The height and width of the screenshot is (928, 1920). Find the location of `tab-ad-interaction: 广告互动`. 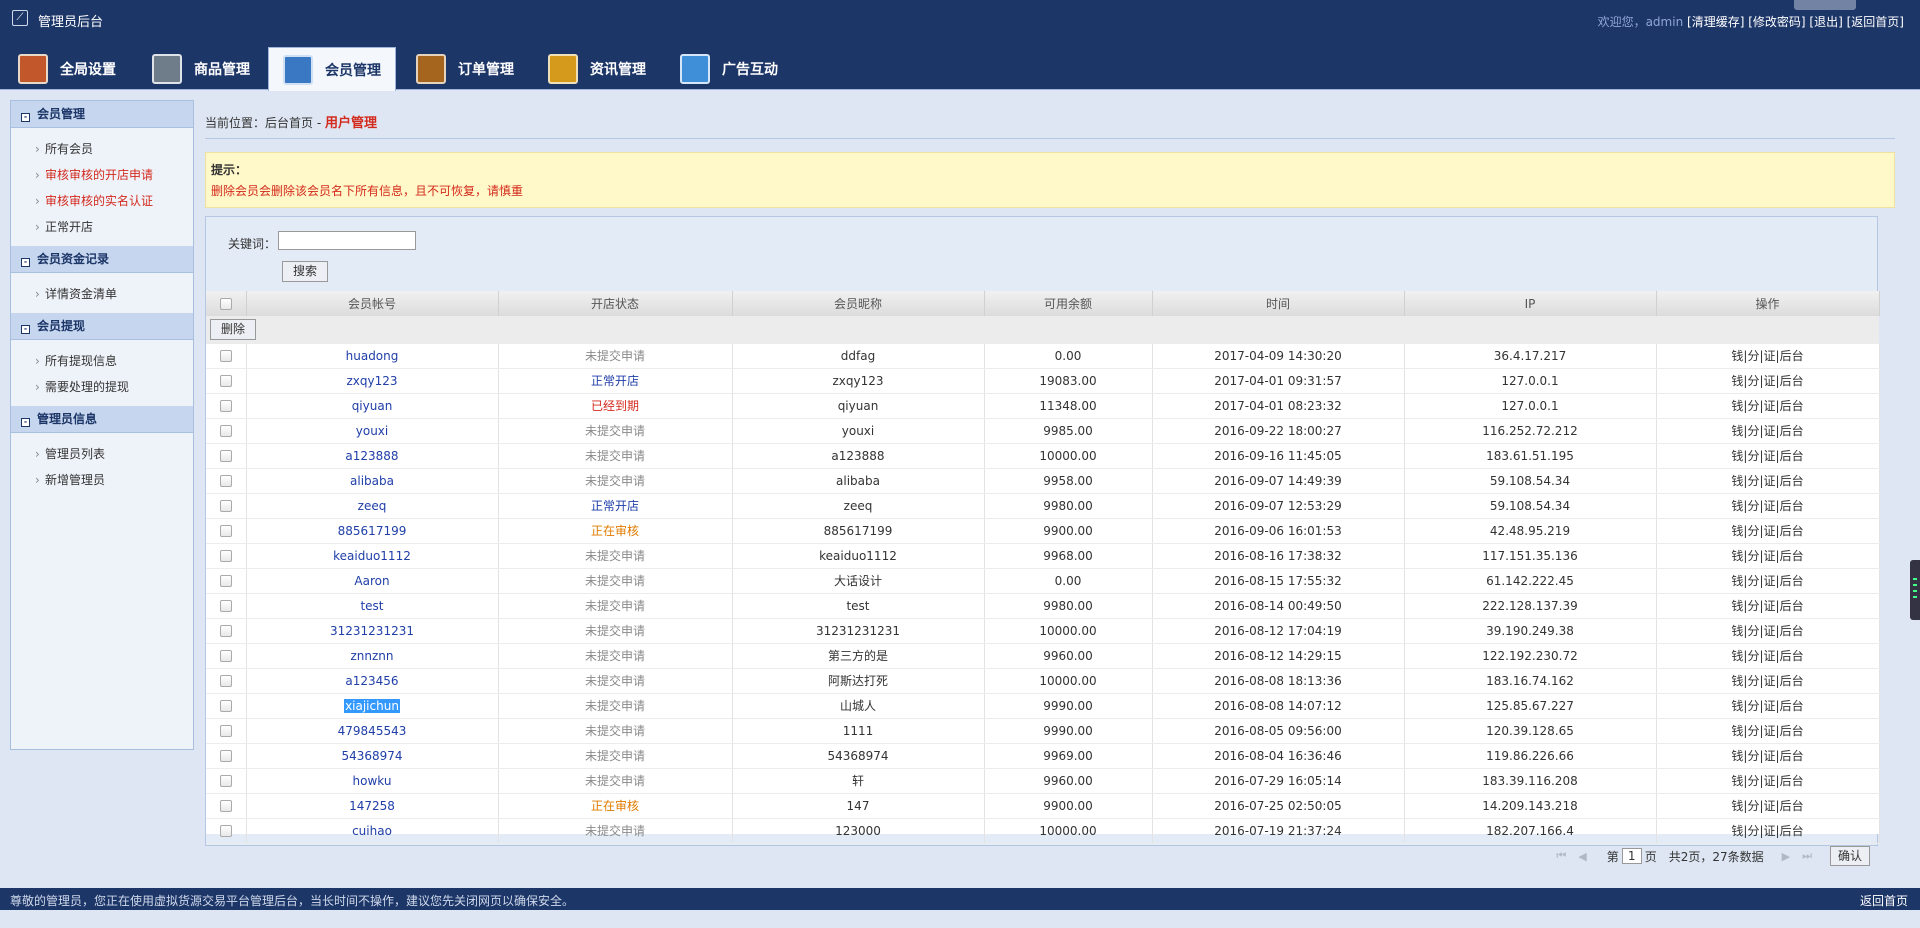

tab-ad-interaction: 广告互动 is located at coordinates (729, 68).